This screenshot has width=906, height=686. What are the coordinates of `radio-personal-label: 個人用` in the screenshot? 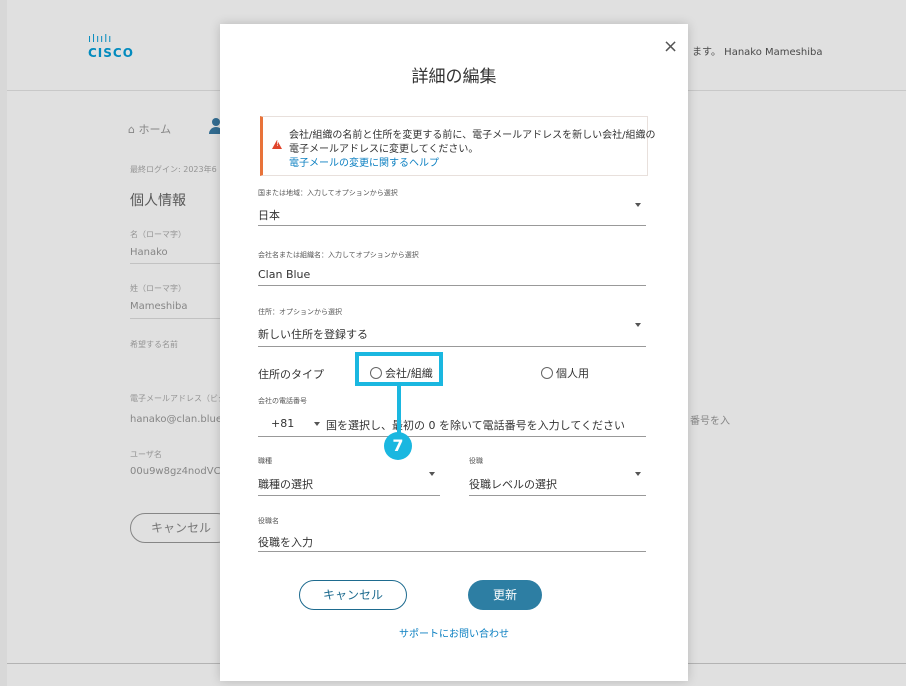 It's located at (572, 373).